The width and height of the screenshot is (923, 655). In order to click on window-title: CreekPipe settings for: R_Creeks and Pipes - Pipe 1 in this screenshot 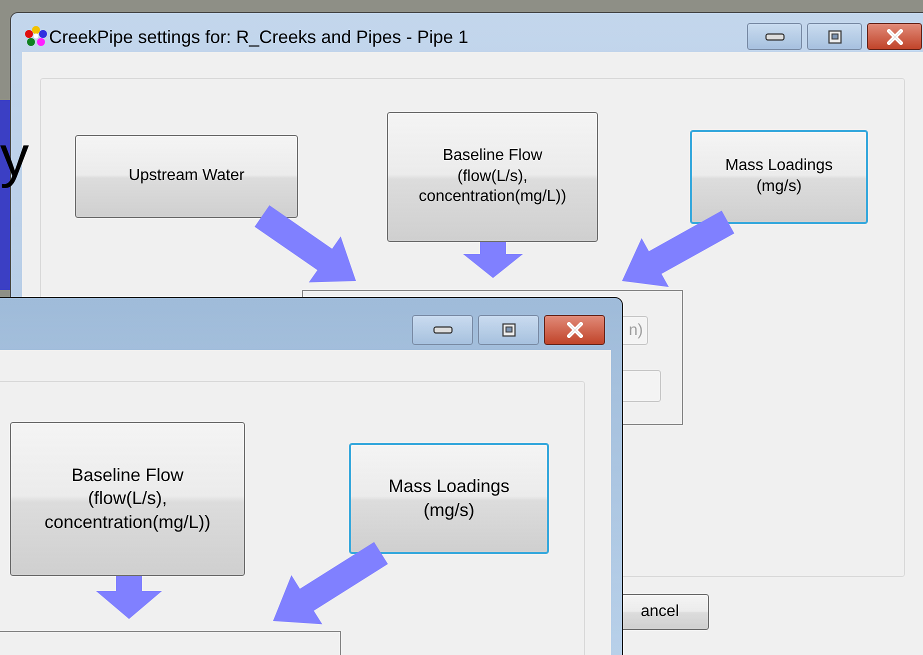, I will do `click(258, 37)`.